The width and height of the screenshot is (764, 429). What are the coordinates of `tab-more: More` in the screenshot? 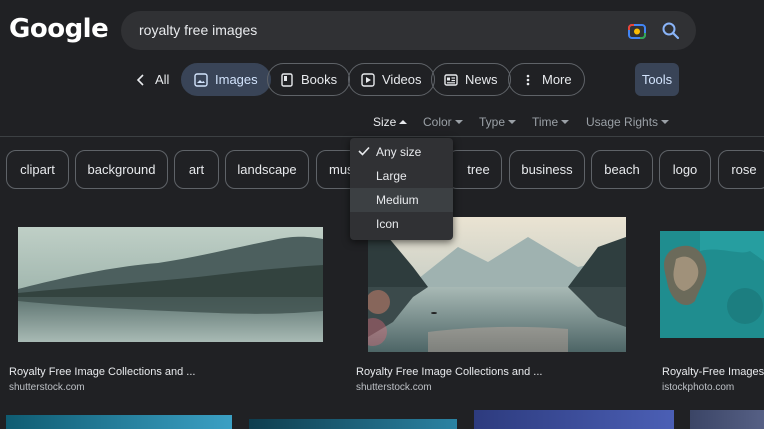 It's located at (546, 79).